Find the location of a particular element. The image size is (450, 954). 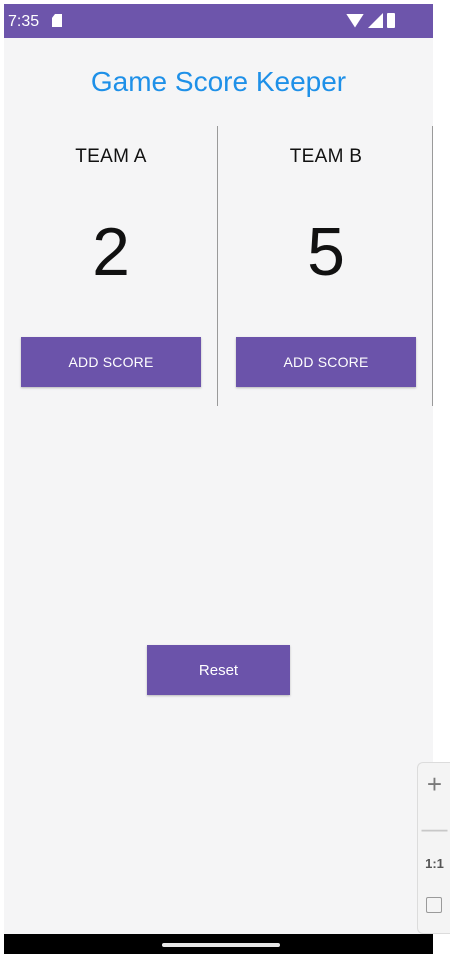

zoom-in-button: + is located at coordinates (434, 784).